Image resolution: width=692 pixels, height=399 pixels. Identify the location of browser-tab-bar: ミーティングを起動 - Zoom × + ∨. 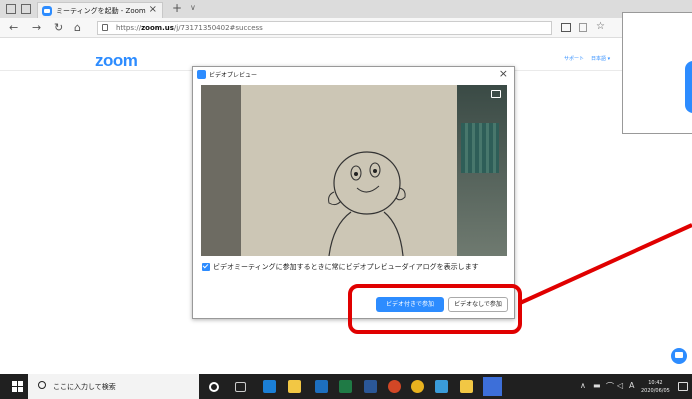
(346, 9).